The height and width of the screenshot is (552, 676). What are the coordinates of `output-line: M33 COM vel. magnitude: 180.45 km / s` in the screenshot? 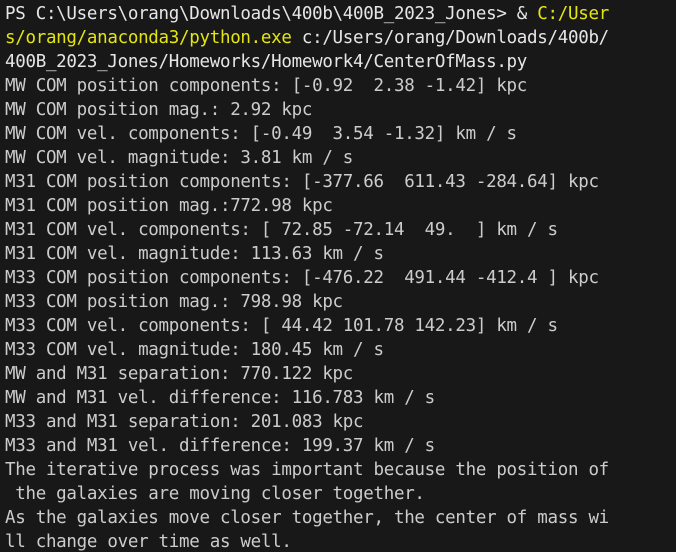 It's located at (194, 350).